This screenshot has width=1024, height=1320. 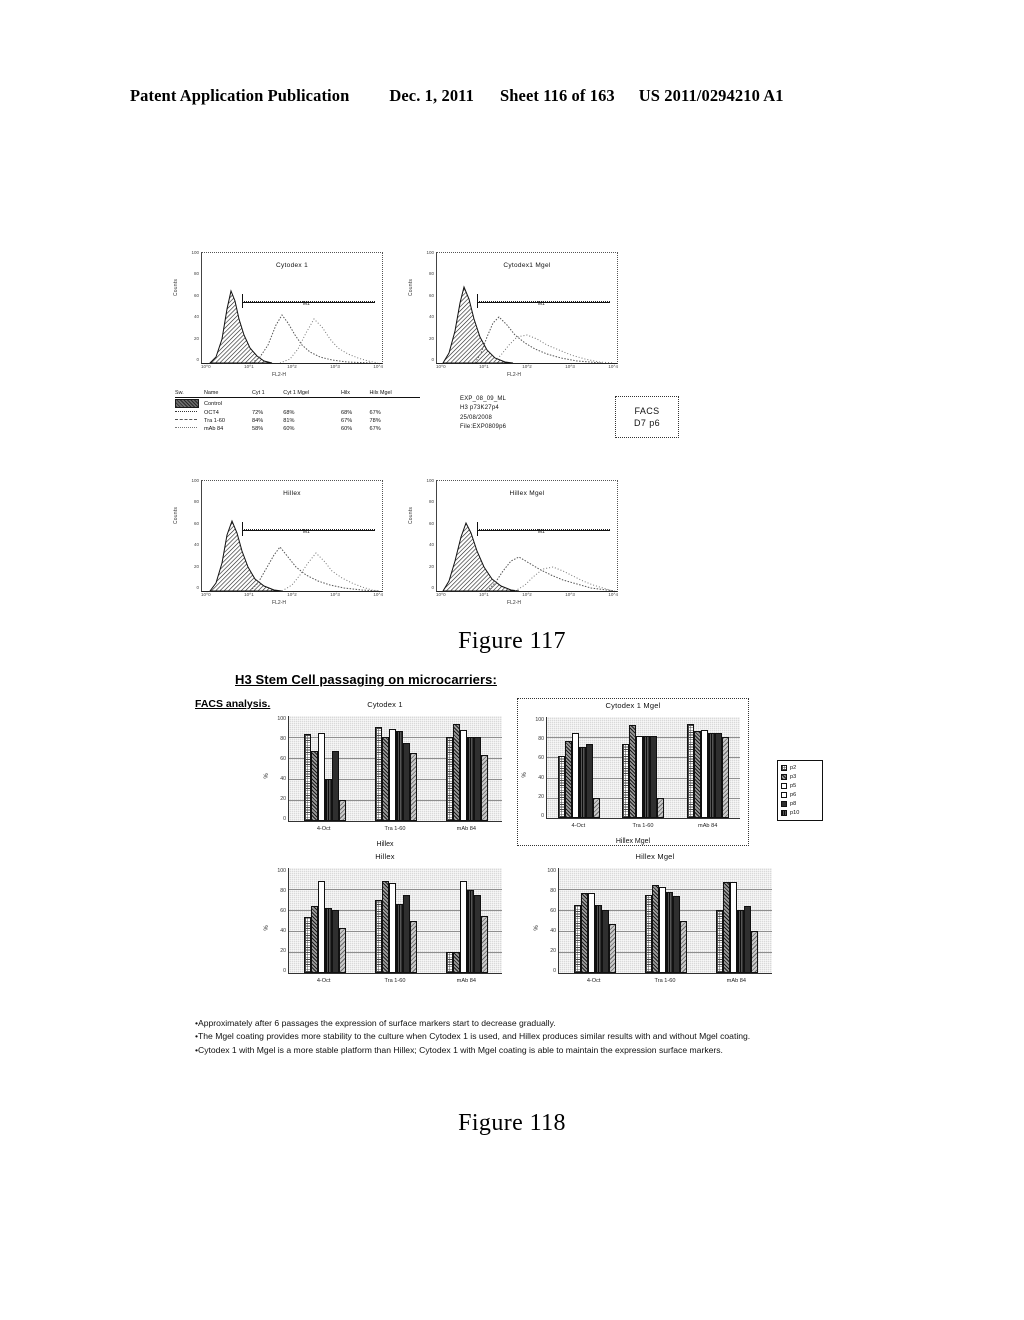 What do you see at coordinates (312, 404) in the screenshot?
I see `legend-val-cyt1mgel` at bounding box center [312, 404].